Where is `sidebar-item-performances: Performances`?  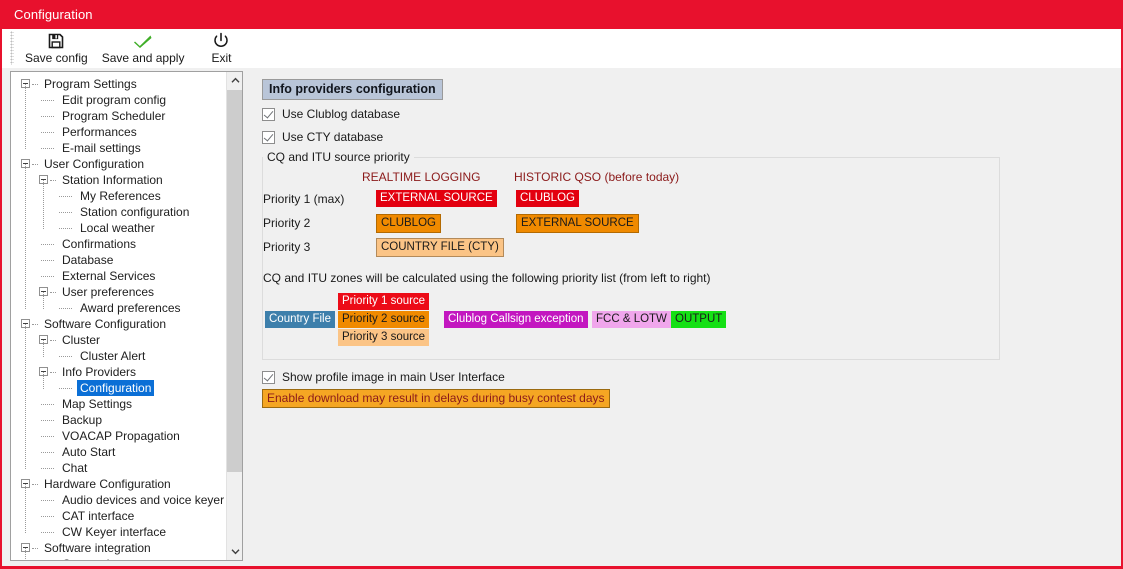 sidebar-item-performances: Performances is located at coordinates (119, 132).